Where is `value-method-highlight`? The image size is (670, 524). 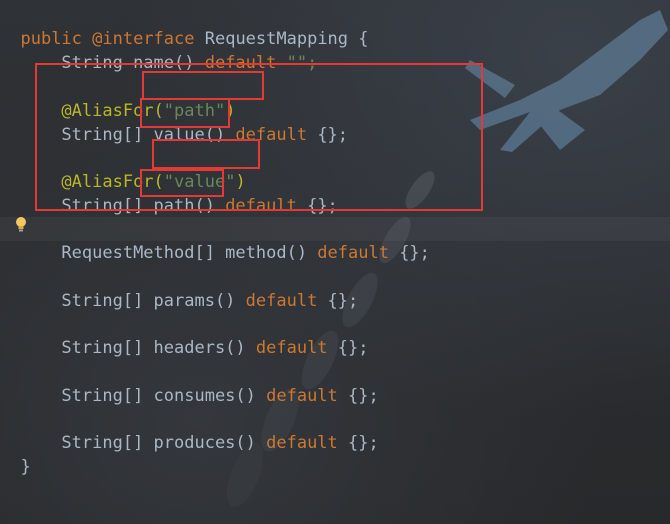 value-method-highlight is located at coordinates (185, 113).